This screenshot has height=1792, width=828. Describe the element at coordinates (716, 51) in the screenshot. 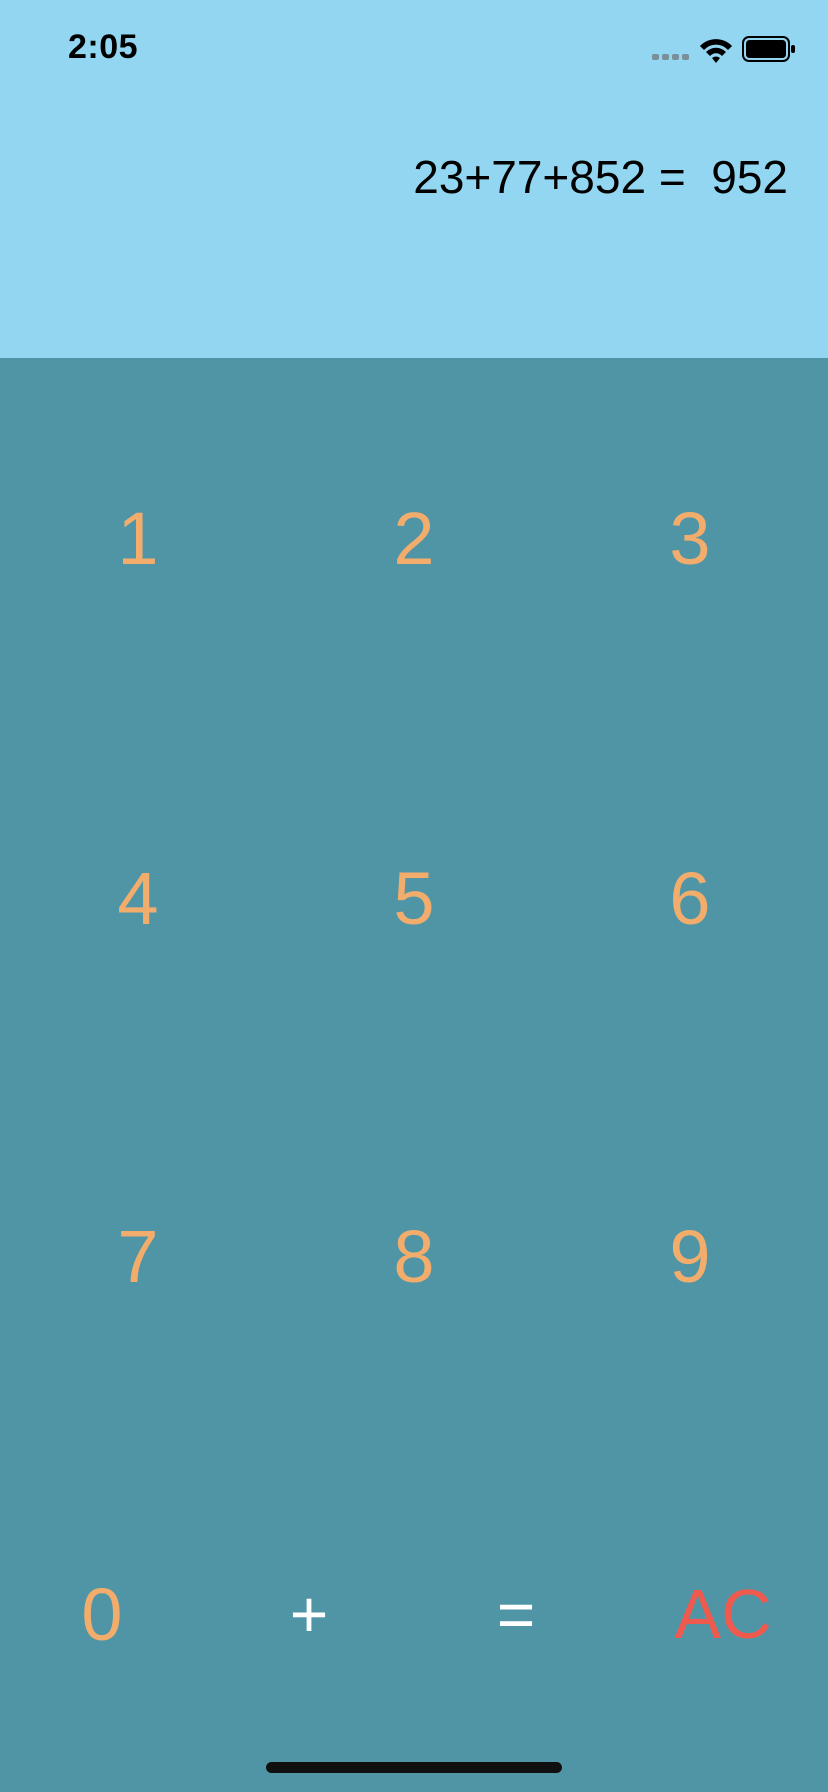

I see `wifi-icon` at that location.